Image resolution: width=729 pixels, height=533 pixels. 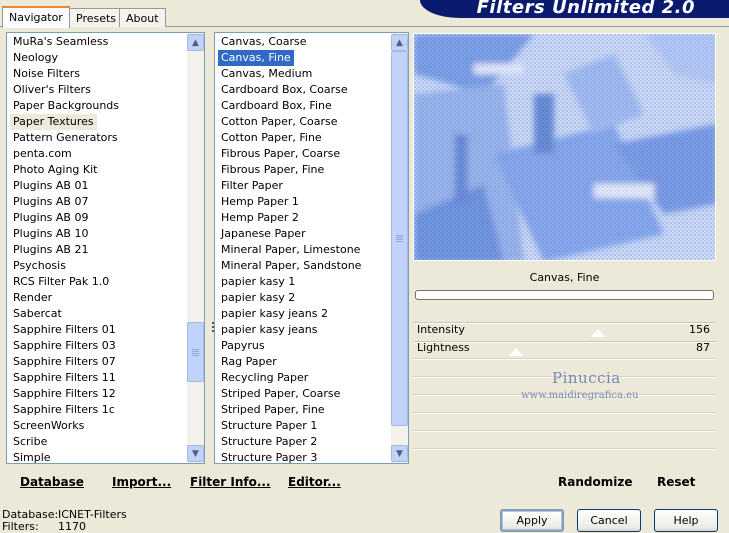 I want to click on list-item-label: Scribe, so click(x=30, y=441).